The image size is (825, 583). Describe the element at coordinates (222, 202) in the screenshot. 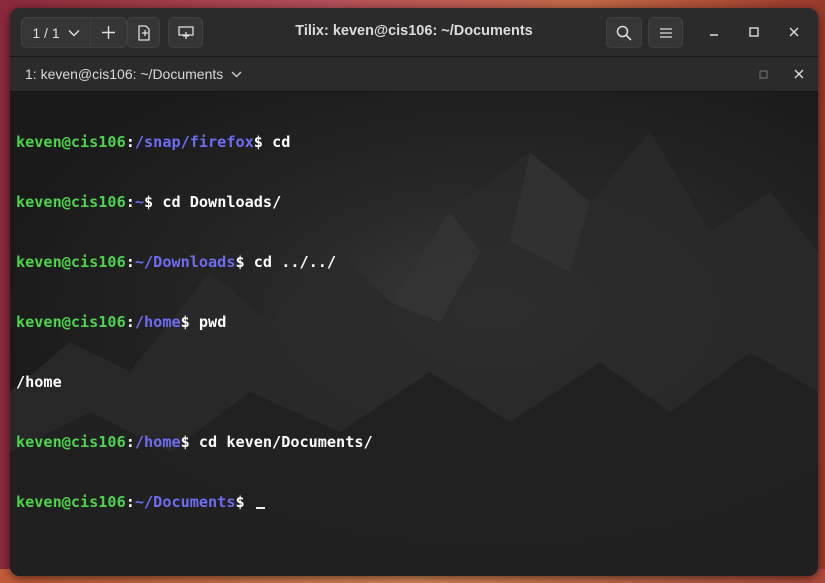

I see `command: cd Downloads/` at that location.